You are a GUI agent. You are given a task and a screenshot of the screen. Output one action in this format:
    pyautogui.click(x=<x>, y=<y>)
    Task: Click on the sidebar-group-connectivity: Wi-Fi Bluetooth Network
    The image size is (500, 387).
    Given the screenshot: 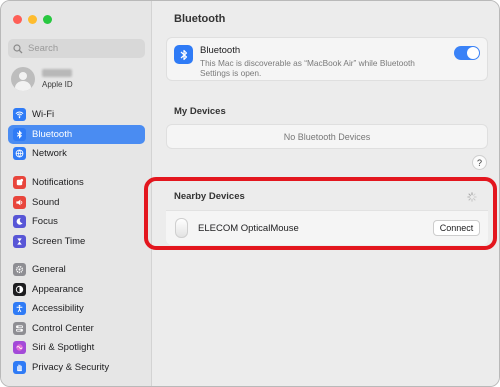 What is the action you would take?
    pyautogui.click(x=76, y=134)
    